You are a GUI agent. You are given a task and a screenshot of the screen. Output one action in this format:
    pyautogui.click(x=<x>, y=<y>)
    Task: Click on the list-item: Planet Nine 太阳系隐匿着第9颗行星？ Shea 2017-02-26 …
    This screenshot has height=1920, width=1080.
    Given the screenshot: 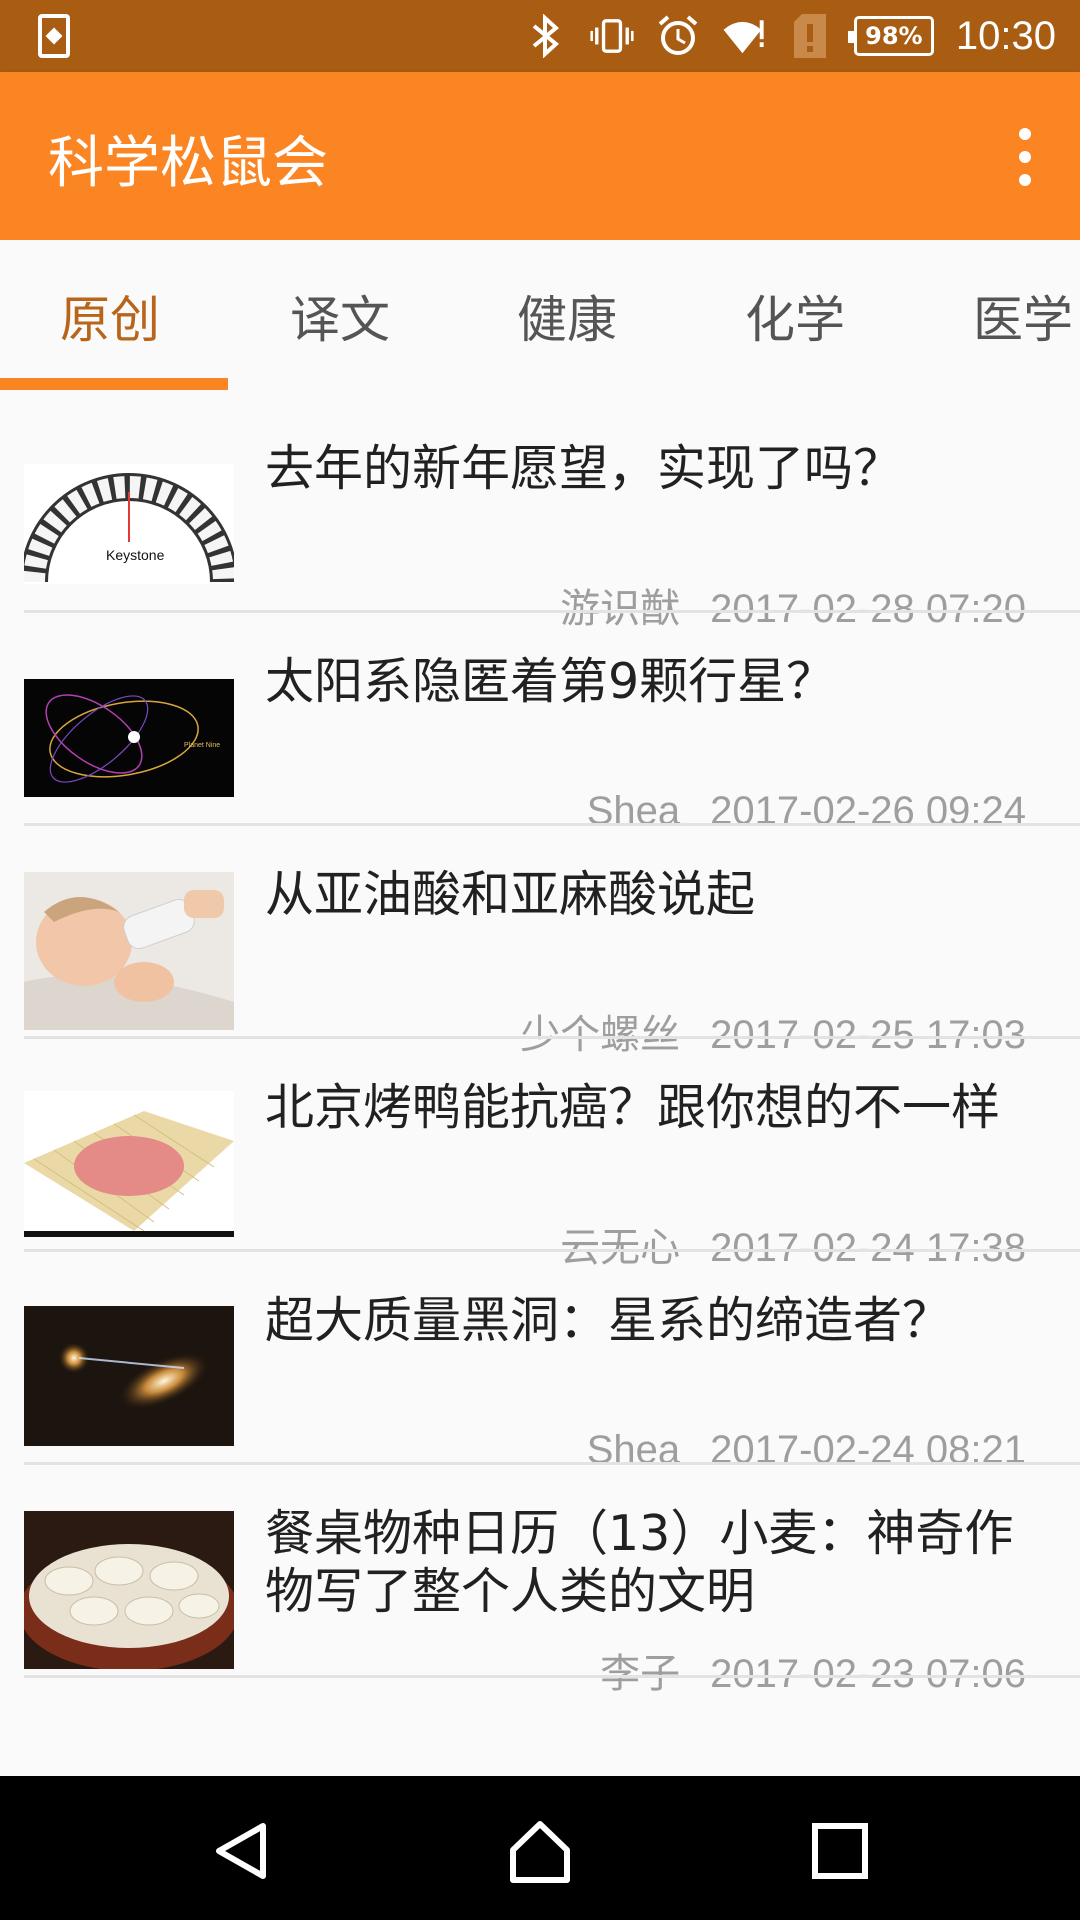 What is the action you would take?
    pyautogui.click(x=540, y=723)
    